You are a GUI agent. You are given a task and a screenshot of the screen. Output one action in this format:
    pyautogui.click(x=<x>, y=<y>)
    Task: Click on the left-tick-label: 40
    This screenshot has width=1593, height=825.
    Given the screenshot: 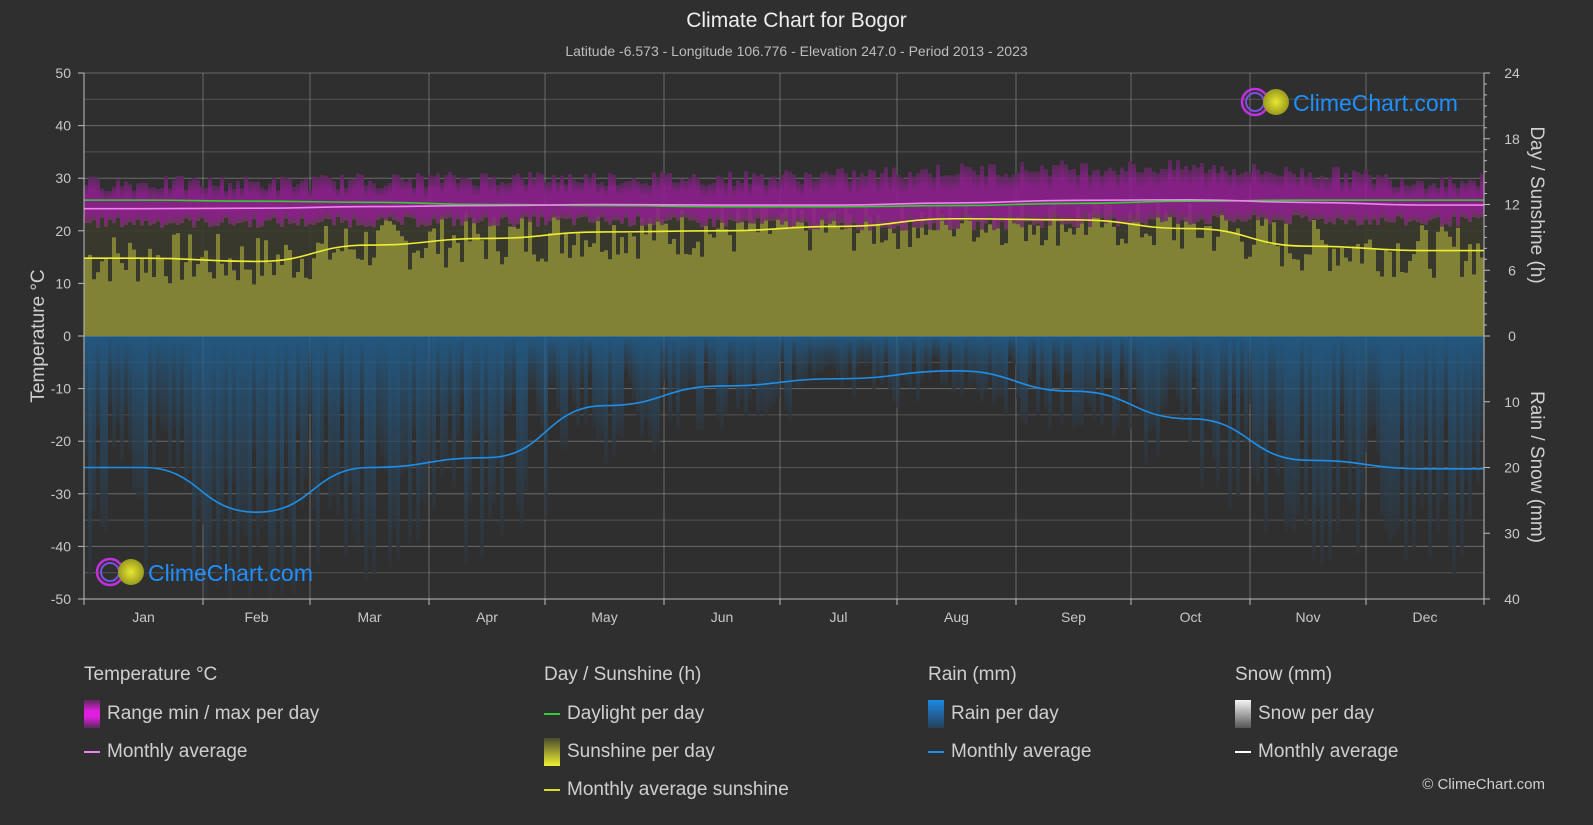 What is the action you would take?
    pyautogui.click(x=63, y=126)
    